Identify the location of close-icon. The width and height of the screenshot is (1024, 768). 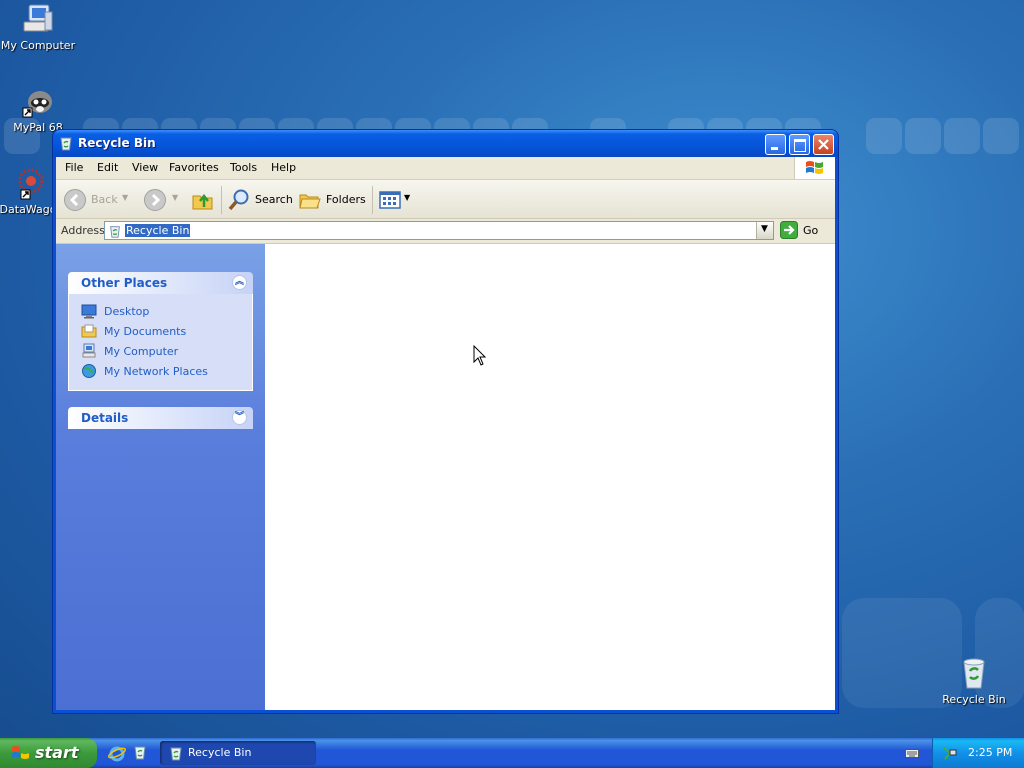
(823, 144).